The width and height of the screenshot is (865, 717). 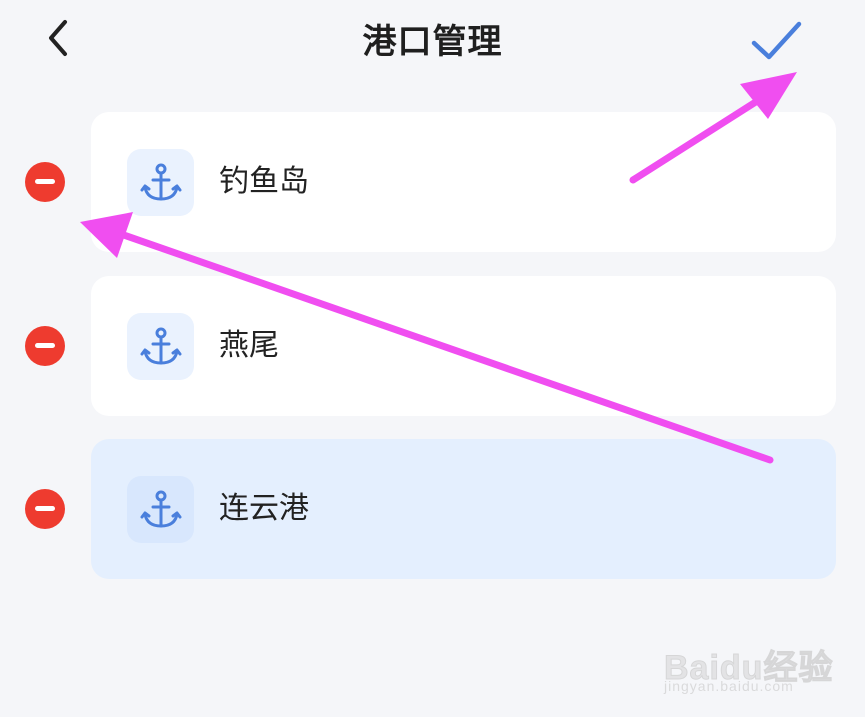 What do you see at coordinates (729, 686) in the screenshot?
I see `watermark-url: jingyan.baidu.com` at bounding box center [729, 686].